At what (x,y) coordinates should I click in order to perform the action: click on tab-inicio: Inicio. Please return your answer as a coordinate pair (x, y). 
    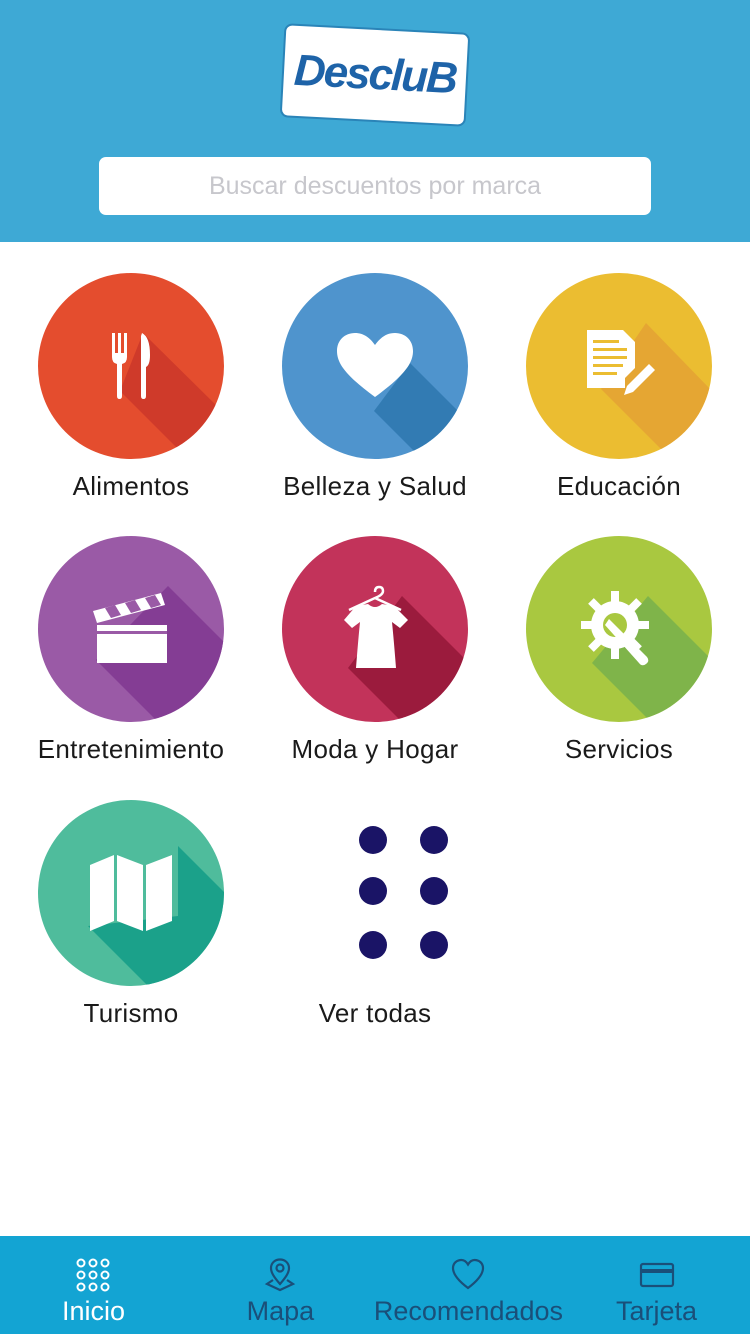
    Looking at the image, I should click on (93, 1285).